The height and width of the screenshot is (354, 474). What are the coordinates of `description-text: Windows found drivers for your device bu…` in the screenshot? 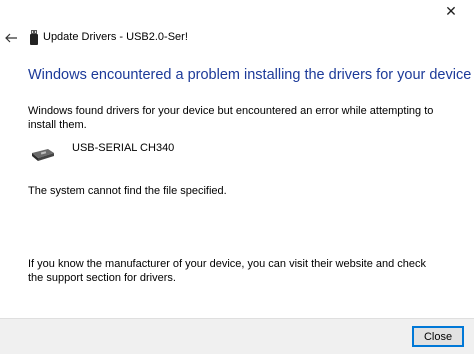 It's located at (231, 118).